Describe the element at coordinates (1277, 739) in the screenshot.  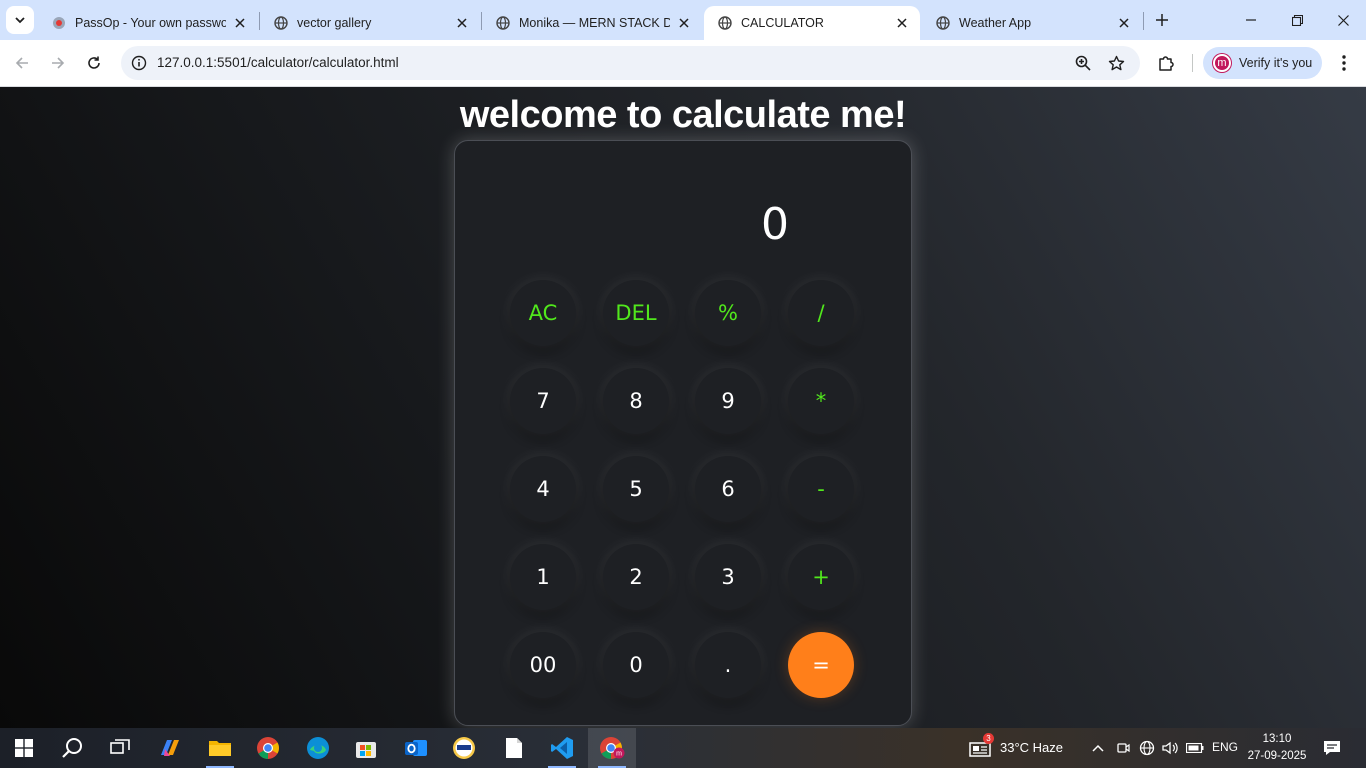
I see `clock-time: 13:10` at that location.